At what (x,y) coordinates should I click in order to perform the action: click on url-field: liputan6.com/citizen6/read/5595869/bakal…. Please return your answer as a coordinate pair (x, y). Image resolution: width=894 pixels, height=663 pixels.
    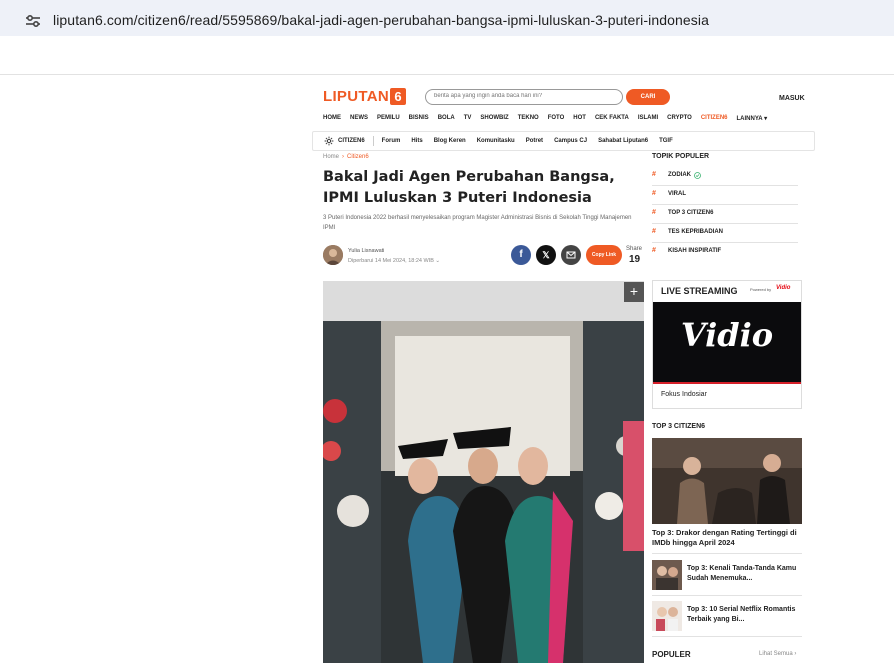
    Looking at the image, I should click on (451, 18).